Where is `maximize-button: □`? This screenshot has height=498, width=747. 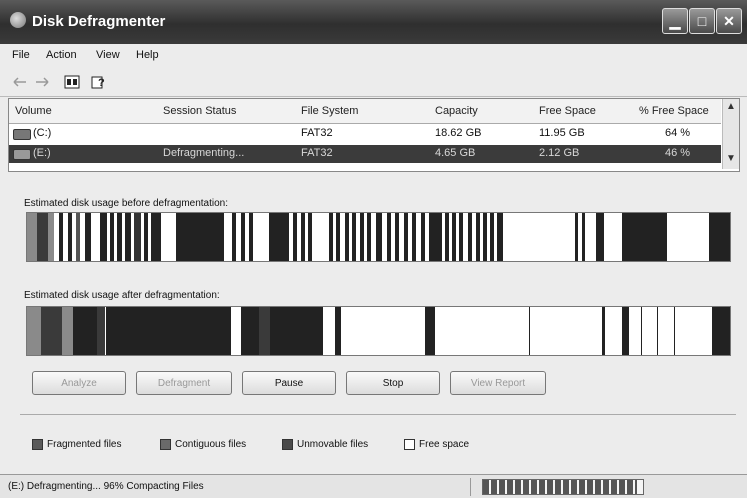
maximize-button: □ is located at coordinates (702, 21).